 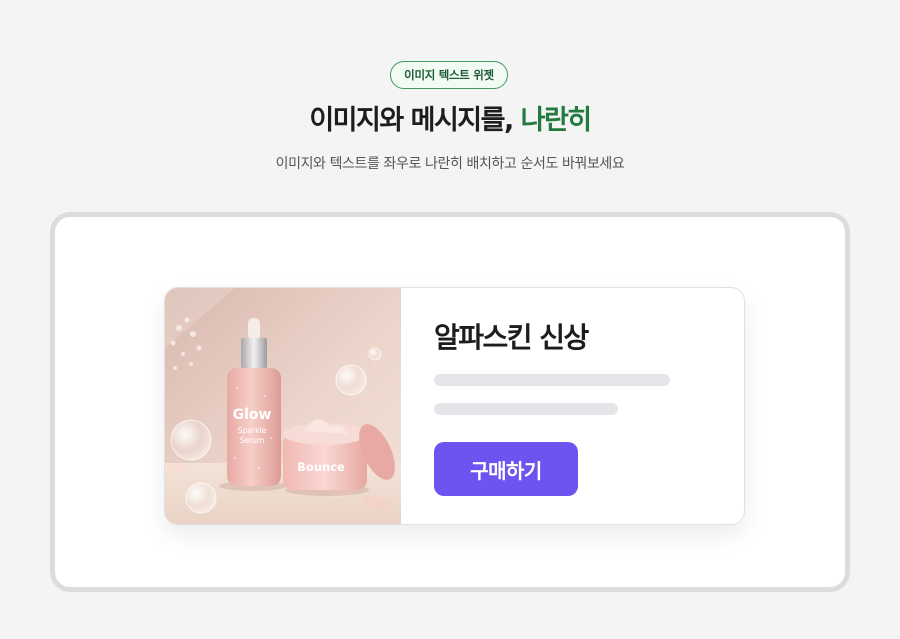 I want to click on product-photo: Glow Sparkle Serum Bounce, so click(x=283, y=406).